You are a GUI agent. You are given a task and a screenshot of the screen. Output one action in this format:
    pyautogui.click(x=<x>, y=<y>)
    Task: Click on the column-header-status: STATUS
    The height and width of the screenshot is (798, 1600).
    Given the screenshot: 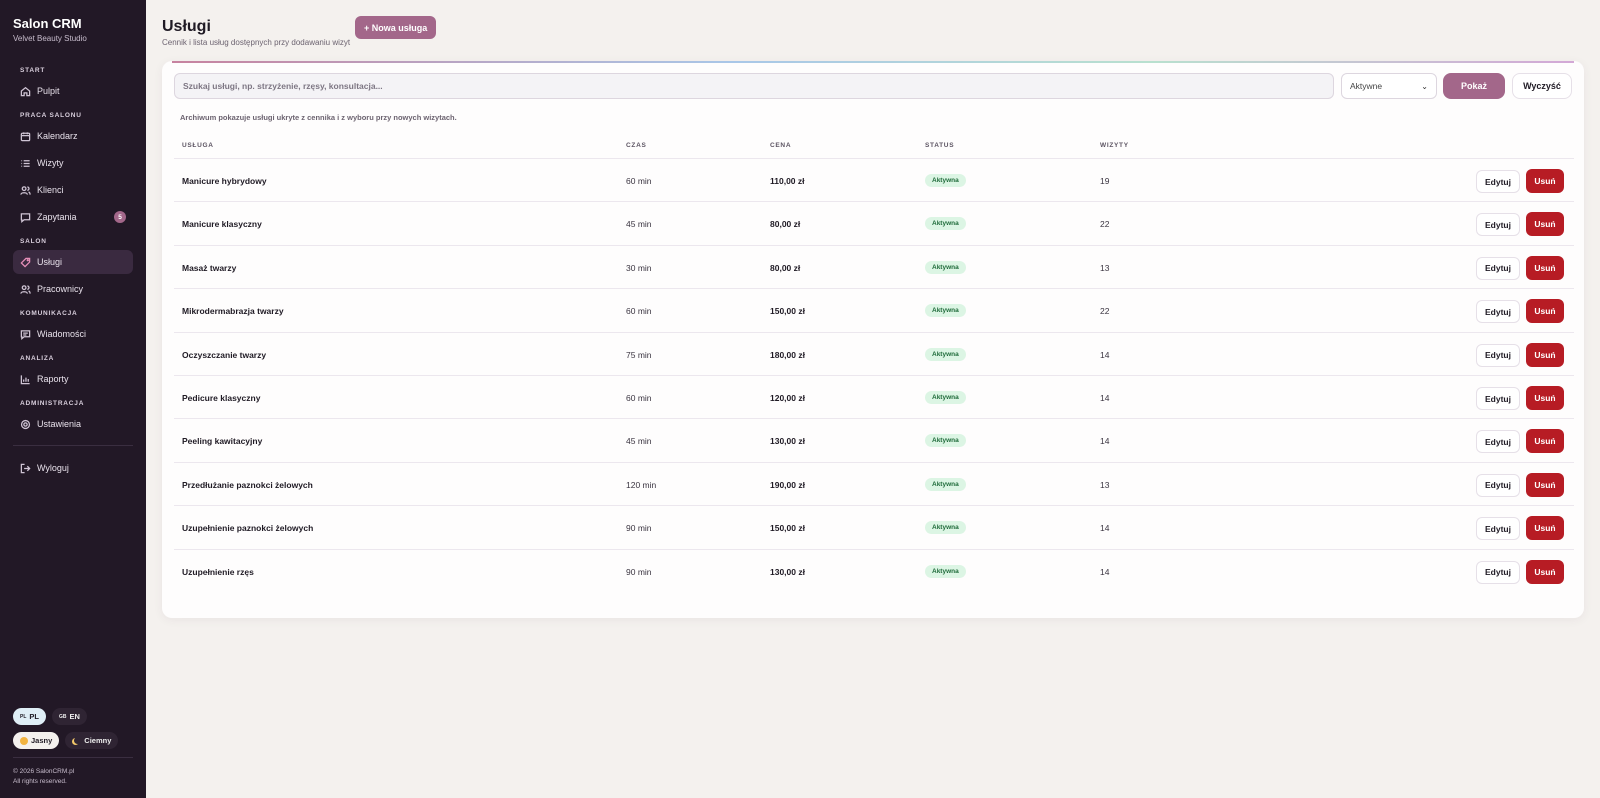 What is the action you would take?
    pyautogui.click(x=940, y=145)
    